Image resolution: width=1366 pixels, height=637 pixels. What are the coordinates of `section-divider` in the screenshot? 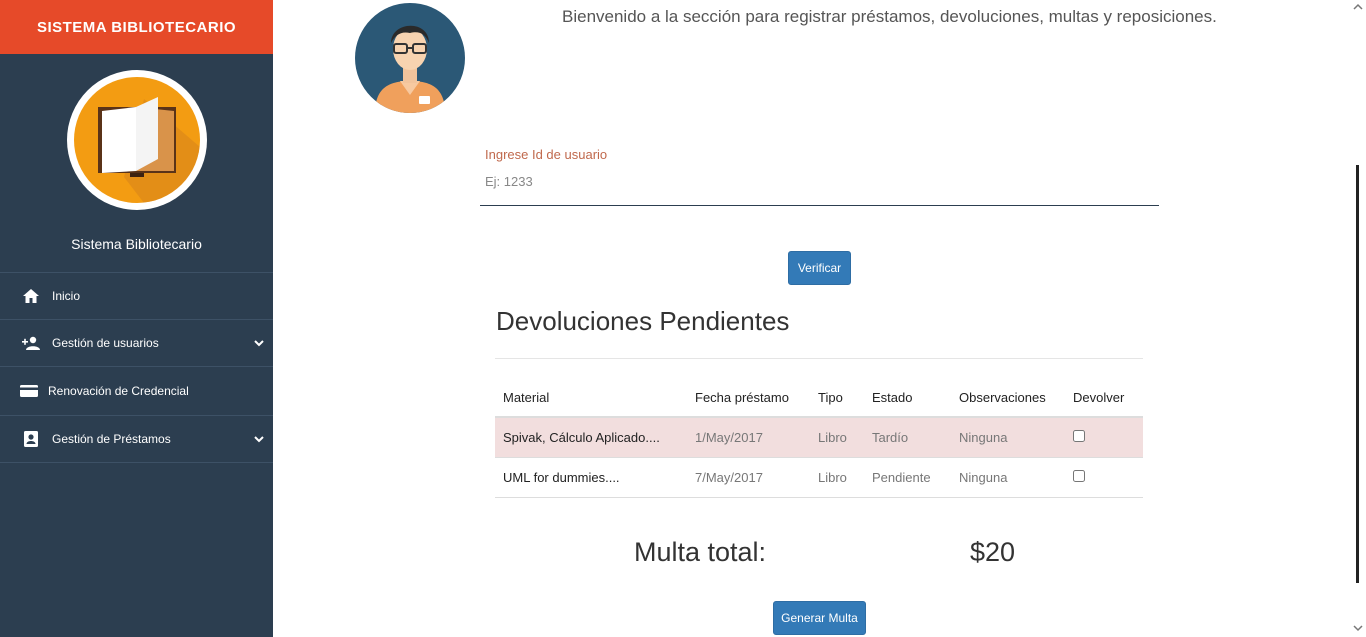 It's located at (819, 358).